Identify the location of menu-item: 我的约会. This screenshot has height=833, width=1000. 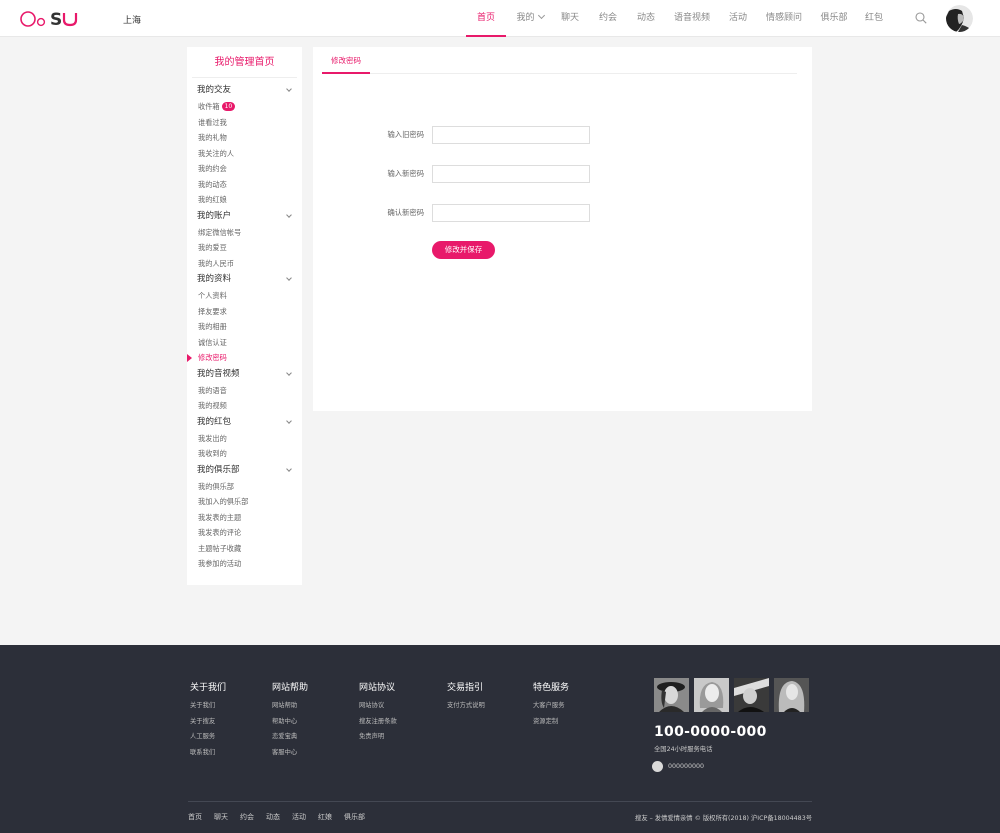
(244, 169).